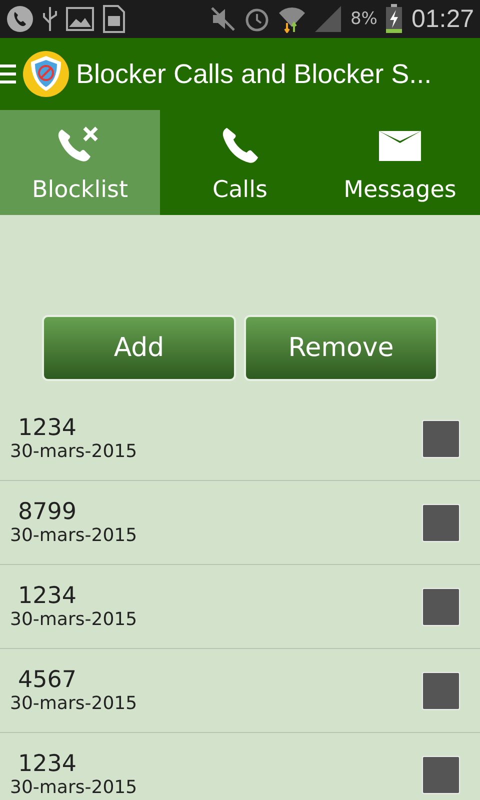  I want to click on mail-icon, so click(400, 145).